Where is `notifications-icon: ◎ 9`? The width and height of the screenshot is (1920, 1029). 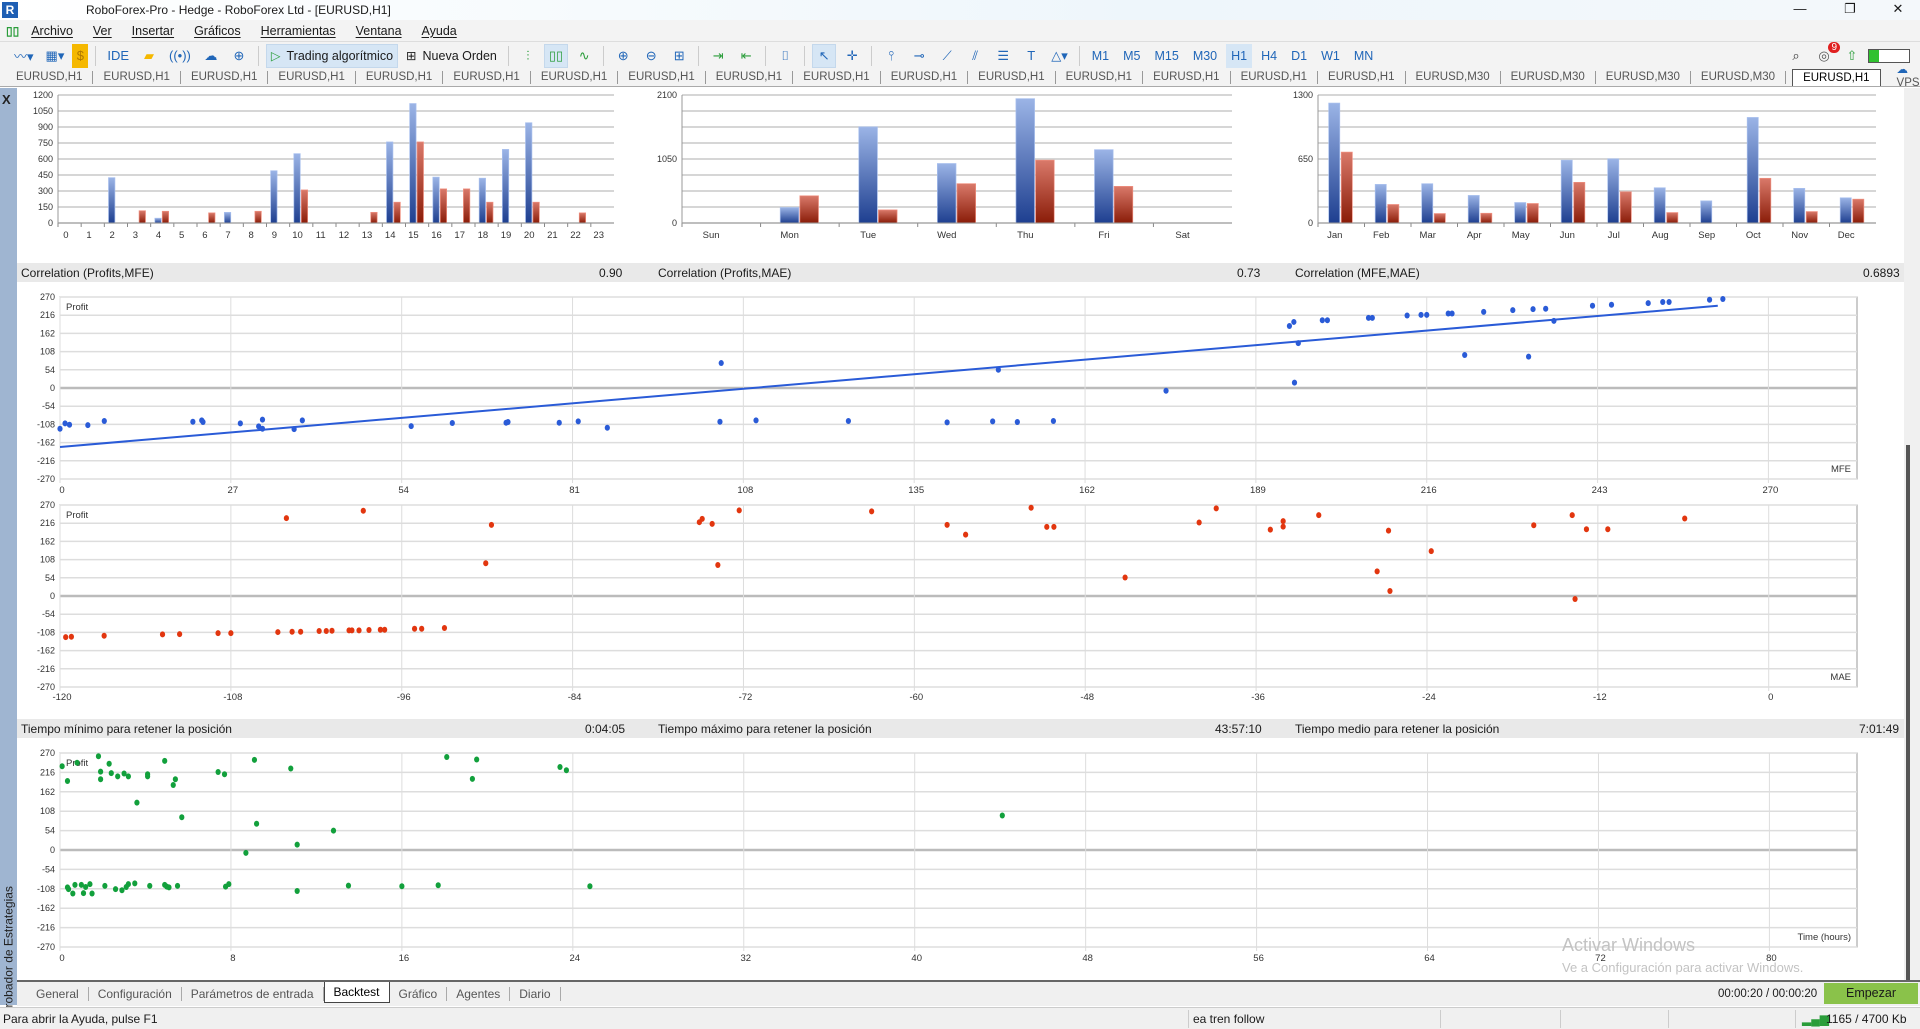 notifications-icon: ◎ 9 is located at coordinates (1826, 54).